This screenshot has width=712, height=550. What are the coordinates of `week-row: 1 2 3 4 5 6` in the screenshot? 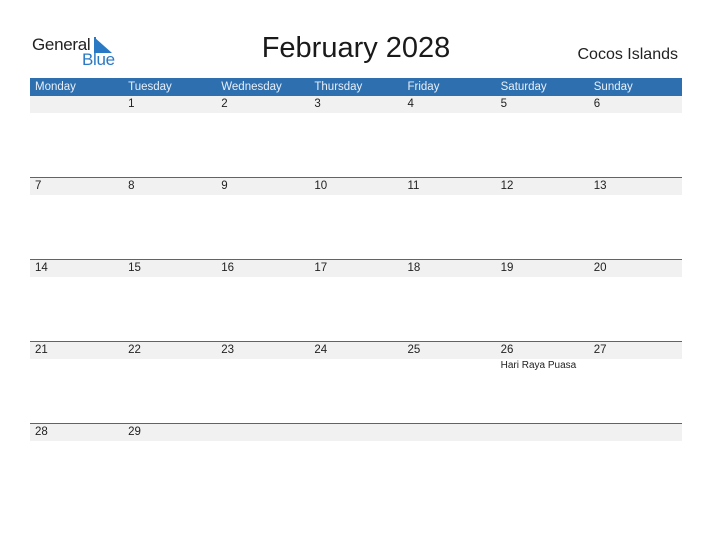 It's located at (356, 136).